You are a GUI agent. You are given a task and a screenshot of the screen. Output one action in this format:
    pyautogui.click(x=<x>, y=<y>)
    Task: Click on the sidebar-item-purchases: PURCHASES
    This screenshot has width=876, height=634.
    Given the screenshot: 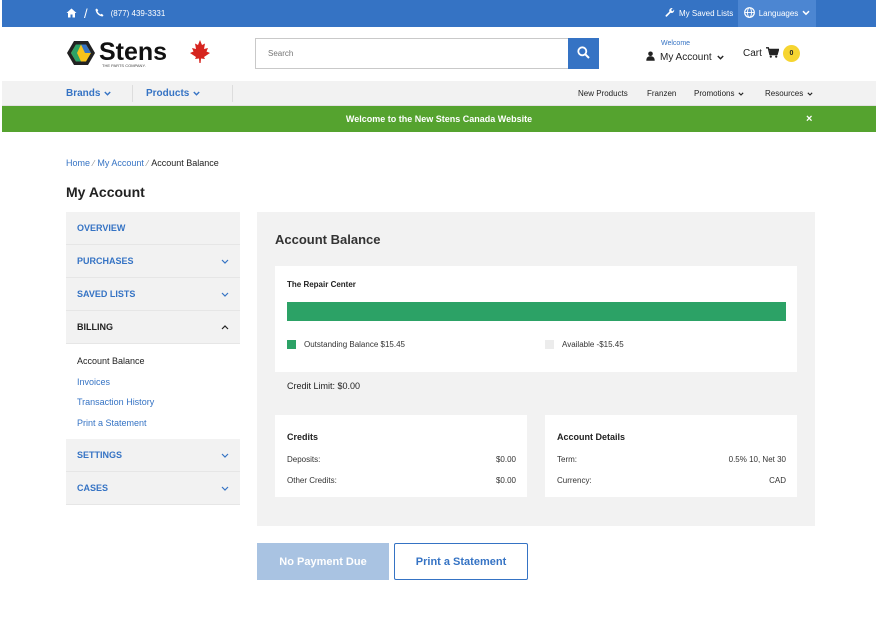 What is the action you would take?
    pyautogui.click(x=153, y=261)
    